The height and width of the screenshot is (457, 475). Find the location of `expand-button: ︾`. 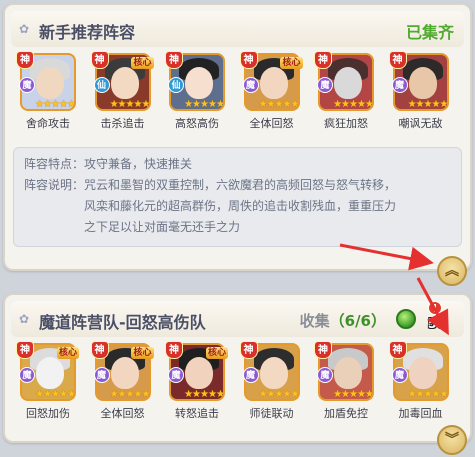

expand-button: ︾ is located at coordinates (452, 440).